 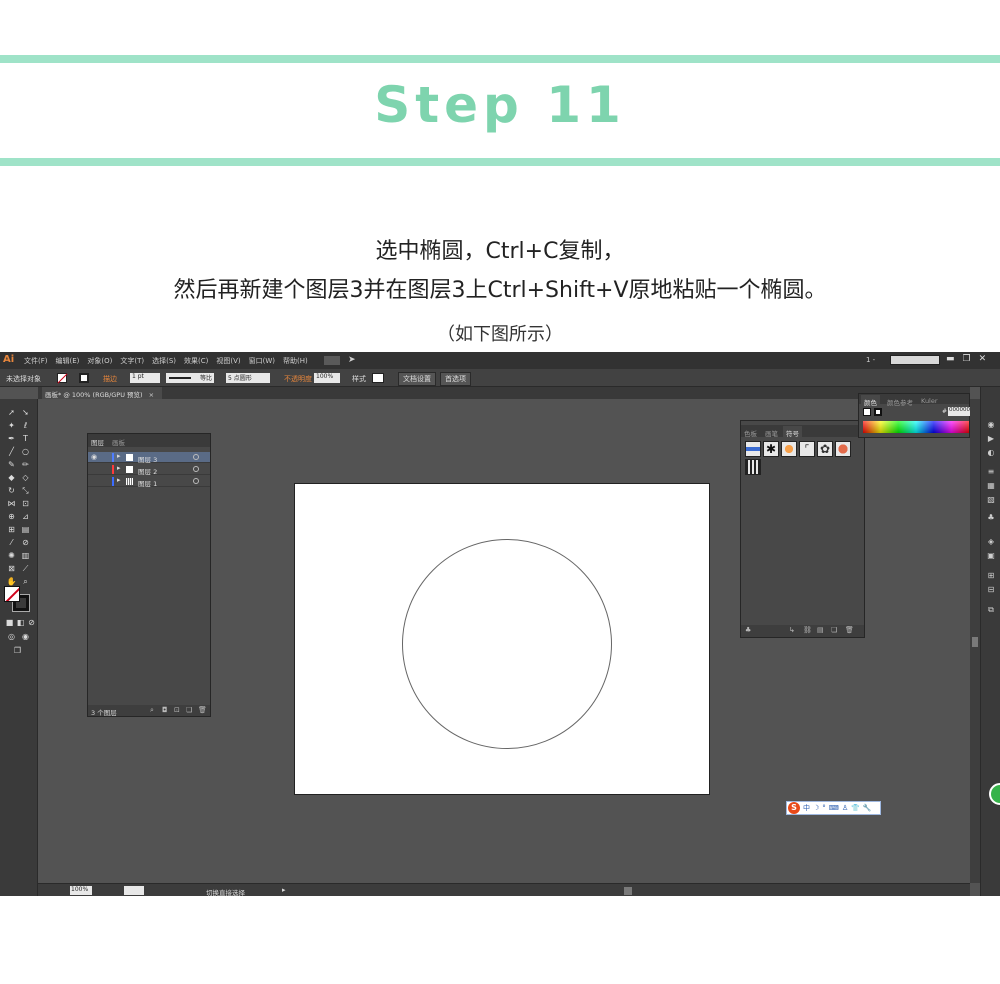 What do you see at coordinates (806, 808) in the screenshot?
I see `ime-chinese-mode: 中` at bounding box center [806, 808].